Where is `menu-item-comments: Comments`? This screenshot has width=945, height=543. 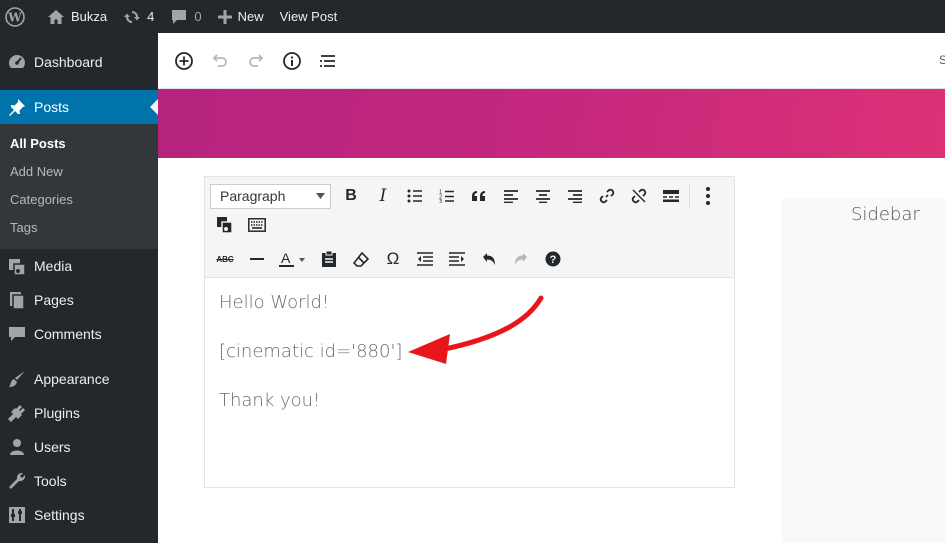
menu-item-comments: Comments is located at coordinates (79, 334).